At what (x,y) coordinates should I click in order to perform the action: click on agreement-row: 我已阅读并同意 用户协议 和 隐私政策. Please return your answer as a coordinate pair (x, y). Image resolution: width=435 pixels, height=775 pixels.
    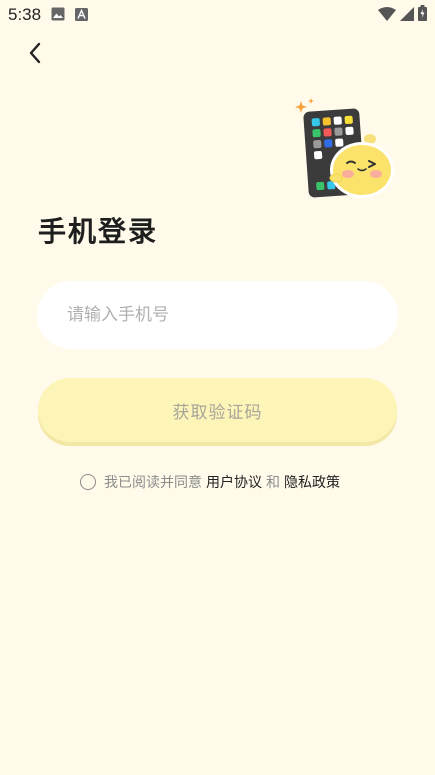
    Looking at the image, I should click on (212, 482).